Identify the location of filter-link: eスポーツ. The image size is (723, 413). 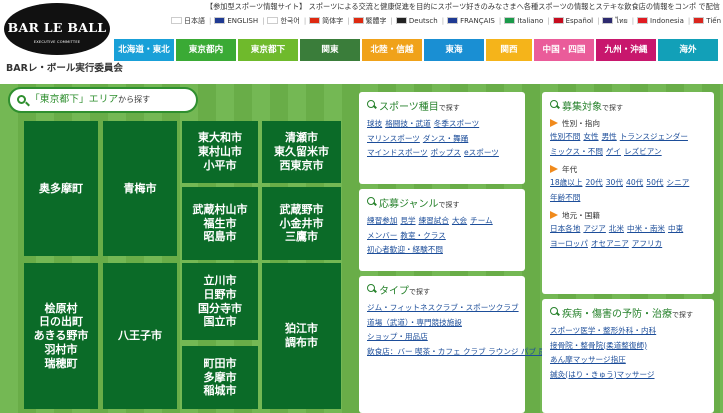
(481, 152).